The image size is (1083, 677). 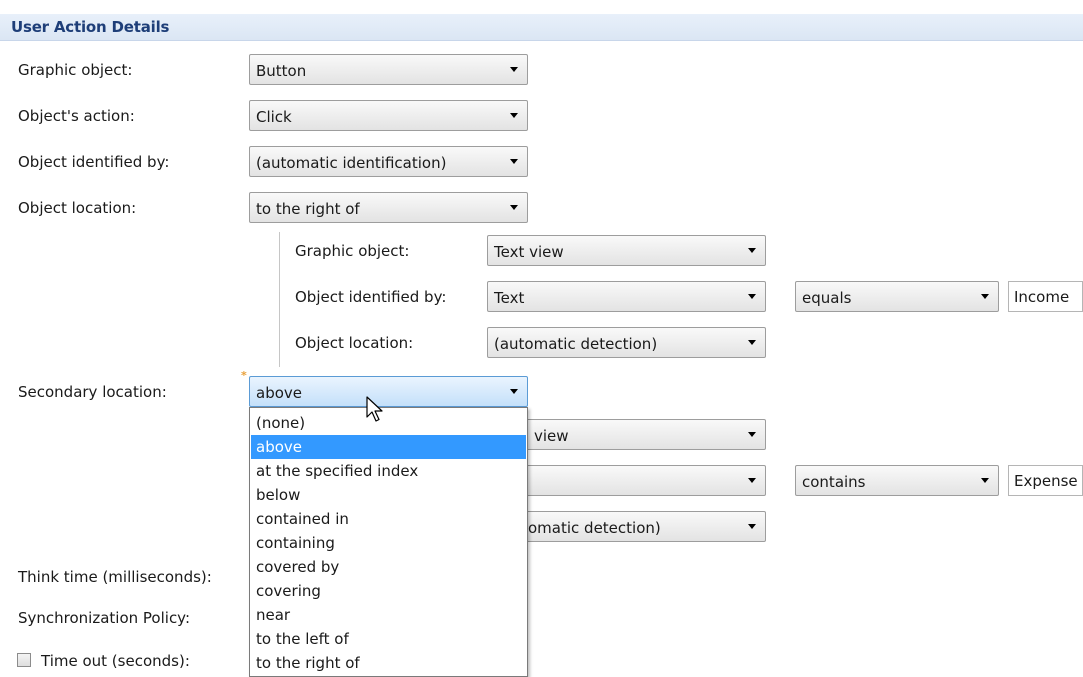 I want to click on secondary-location-select: above, so click(x=388, y=391).